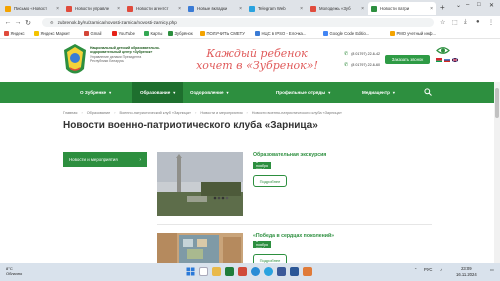 Image resolution: width=500 pixels, height=281 pixels. I want to click on bookmark-star-icon: ☆, so click(442, 22).